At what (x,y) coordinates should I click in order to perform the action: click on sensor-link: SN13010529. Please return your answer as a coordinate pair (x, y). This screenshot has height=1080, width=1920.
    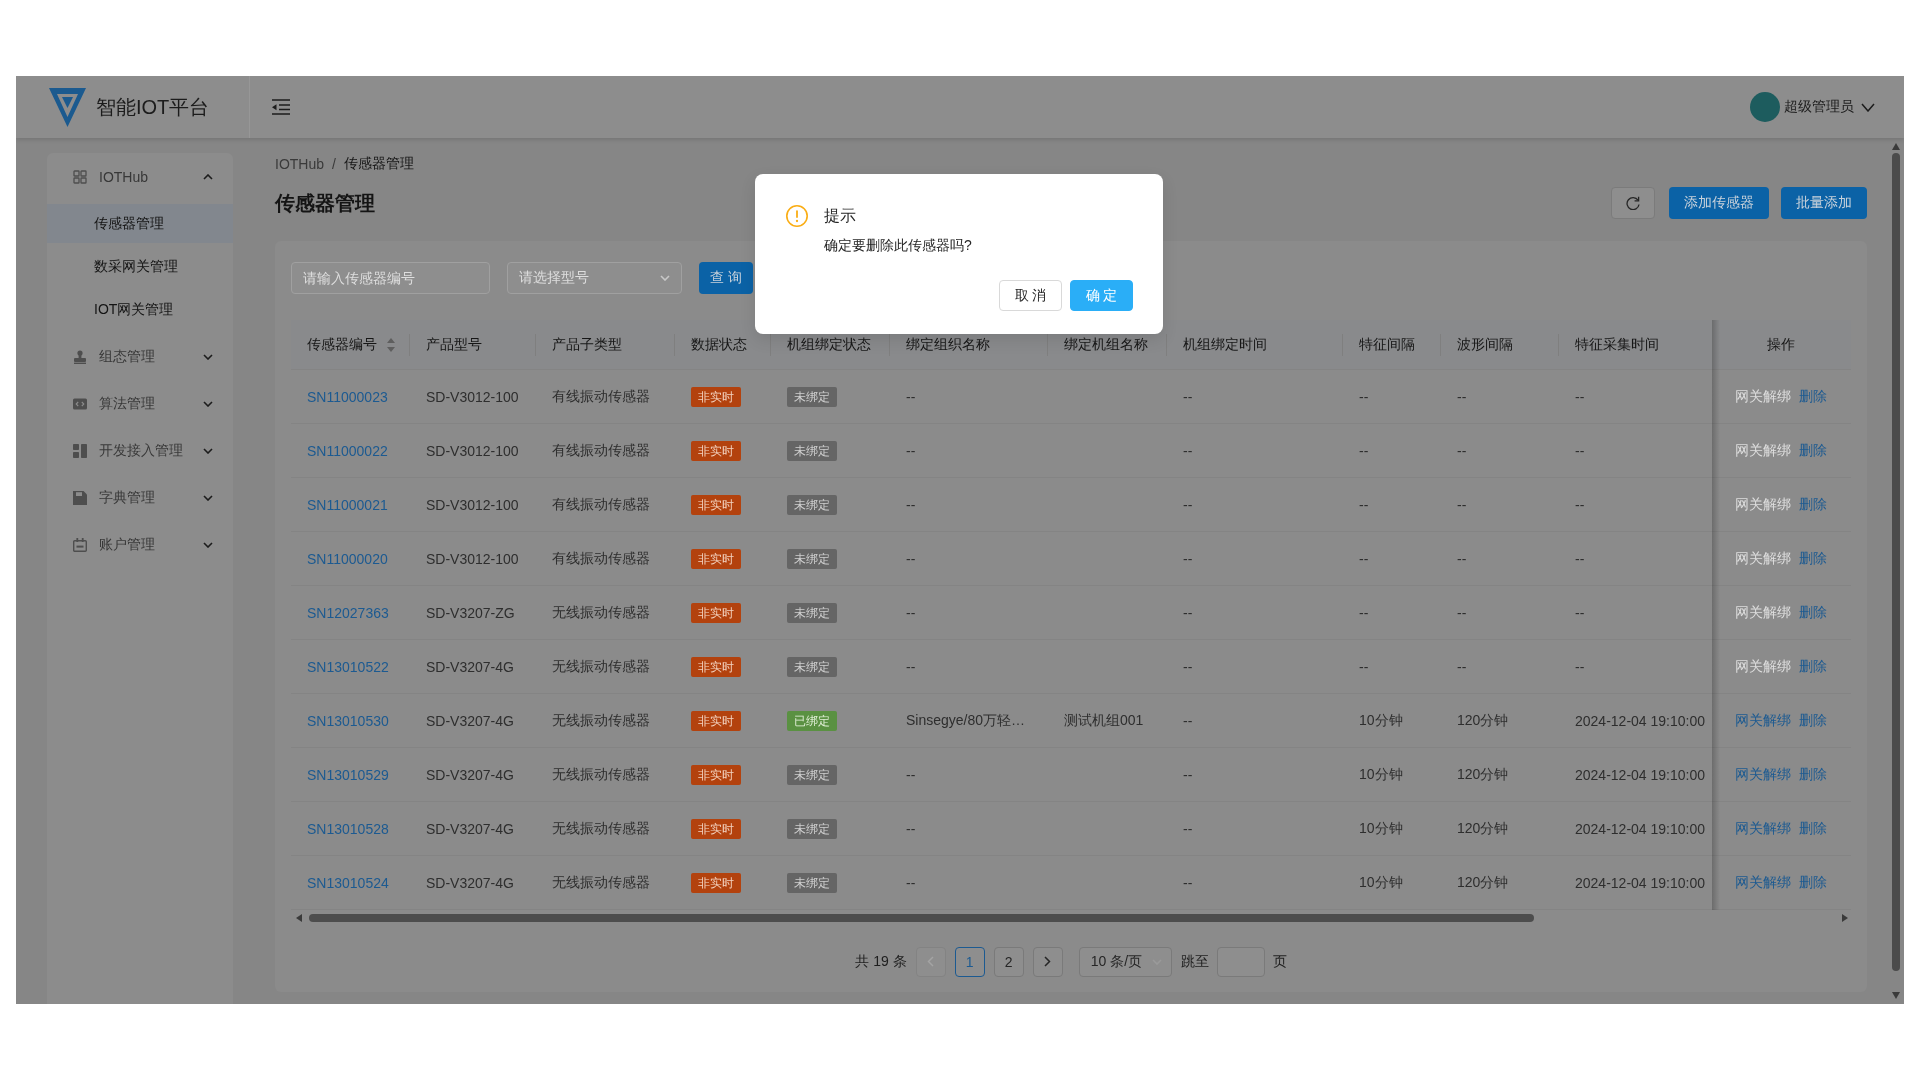
    Looking at the image, I should click on (348, 774).